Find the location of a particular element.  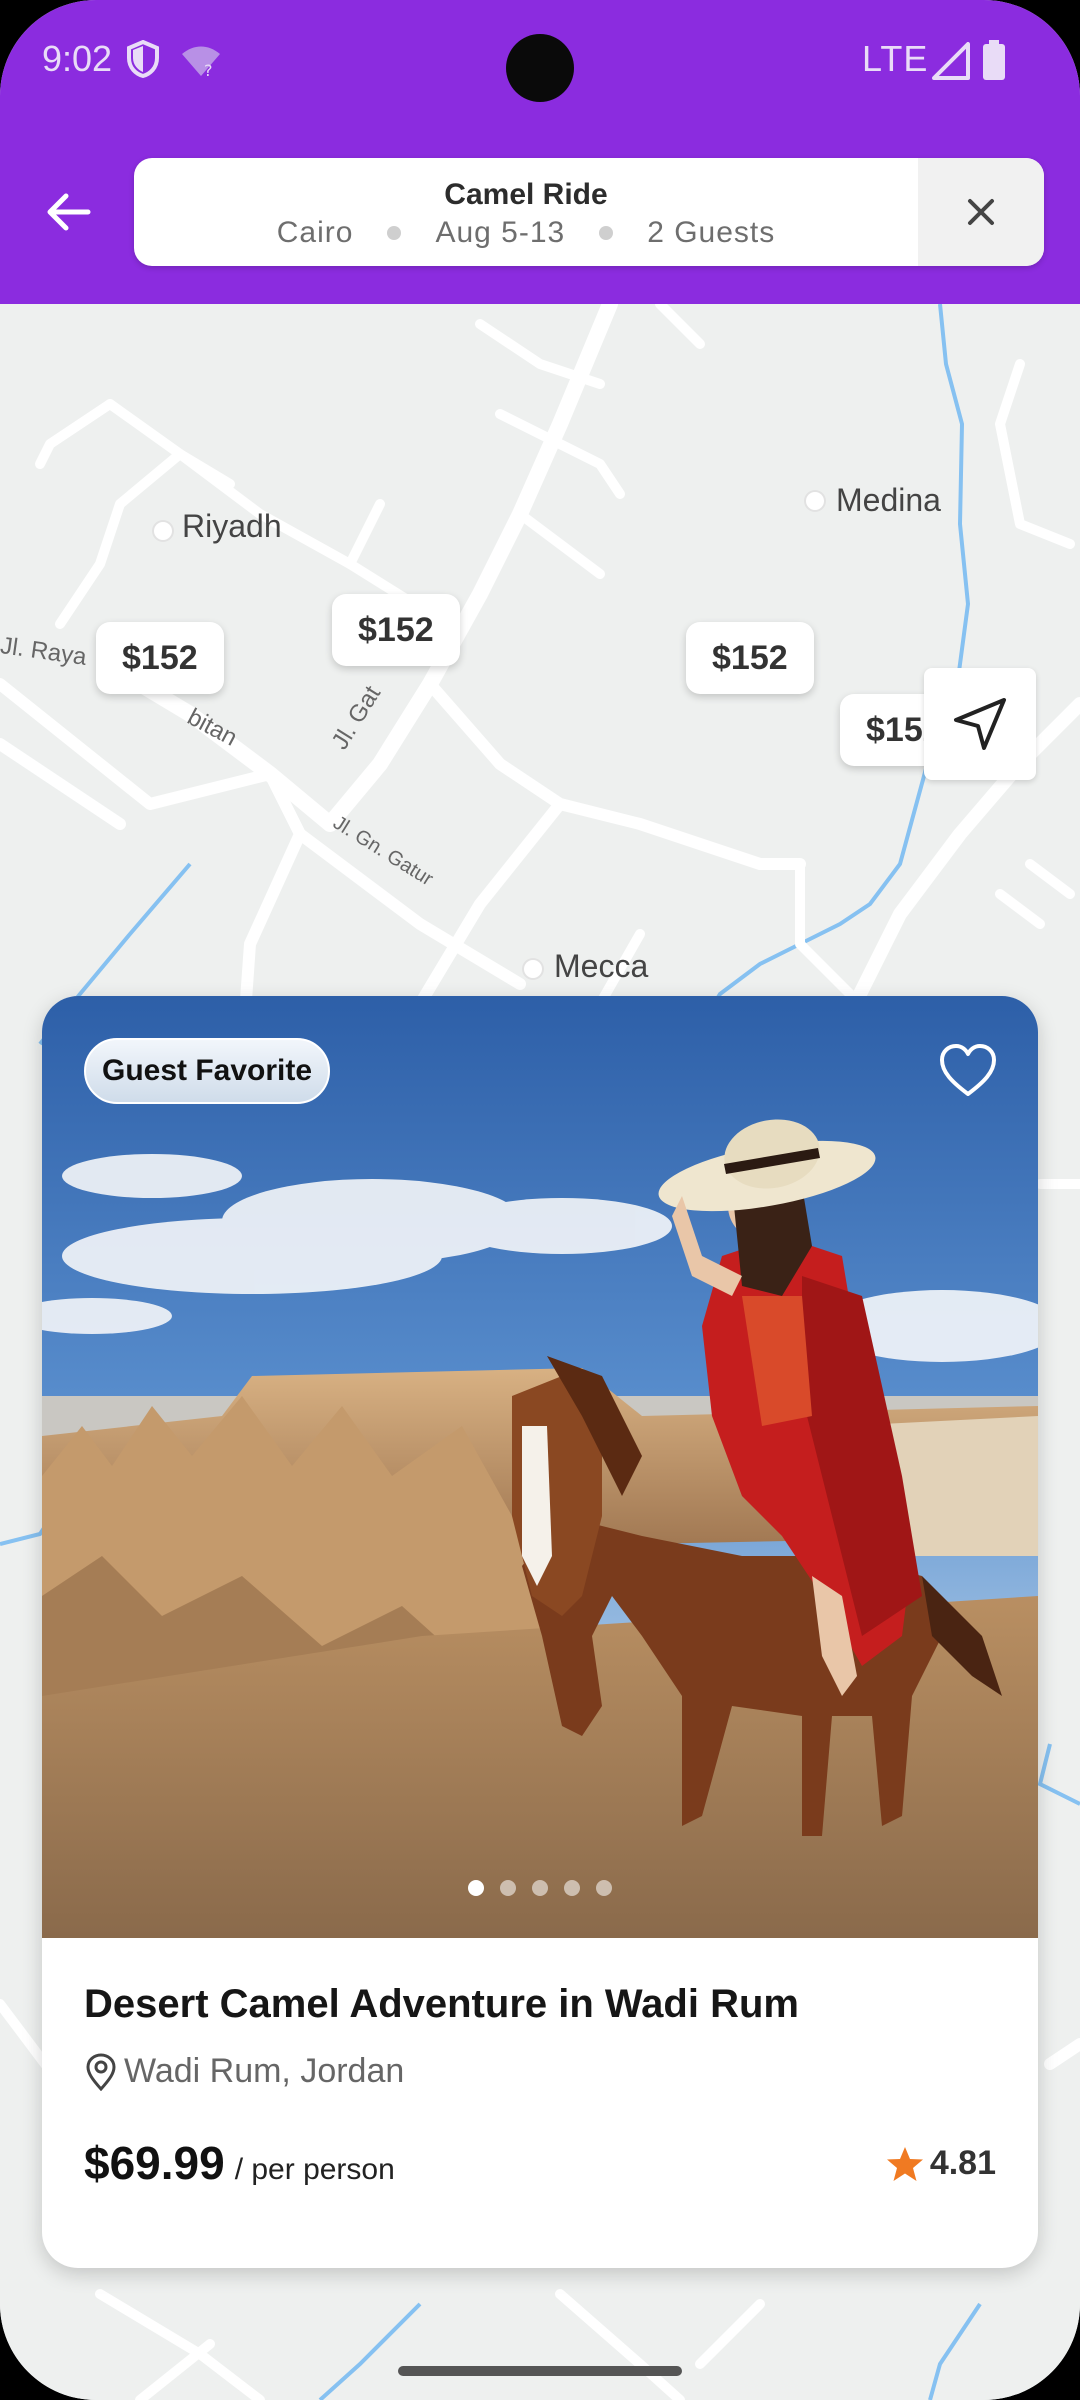

place-label-riyadh: Riyadh is located at coordinates (232, 526).